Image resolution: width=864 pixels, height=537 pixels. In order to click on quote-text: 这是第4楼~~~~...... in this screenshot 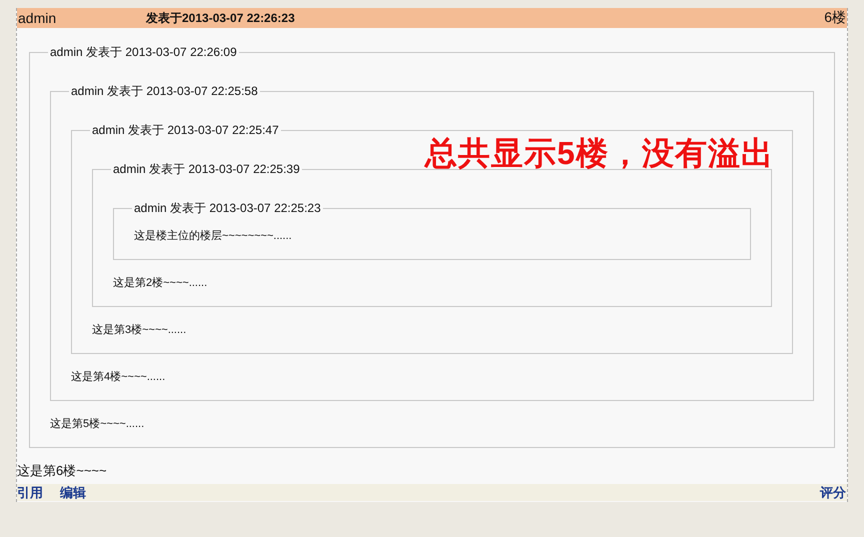, I will do `click(118, 377)`.